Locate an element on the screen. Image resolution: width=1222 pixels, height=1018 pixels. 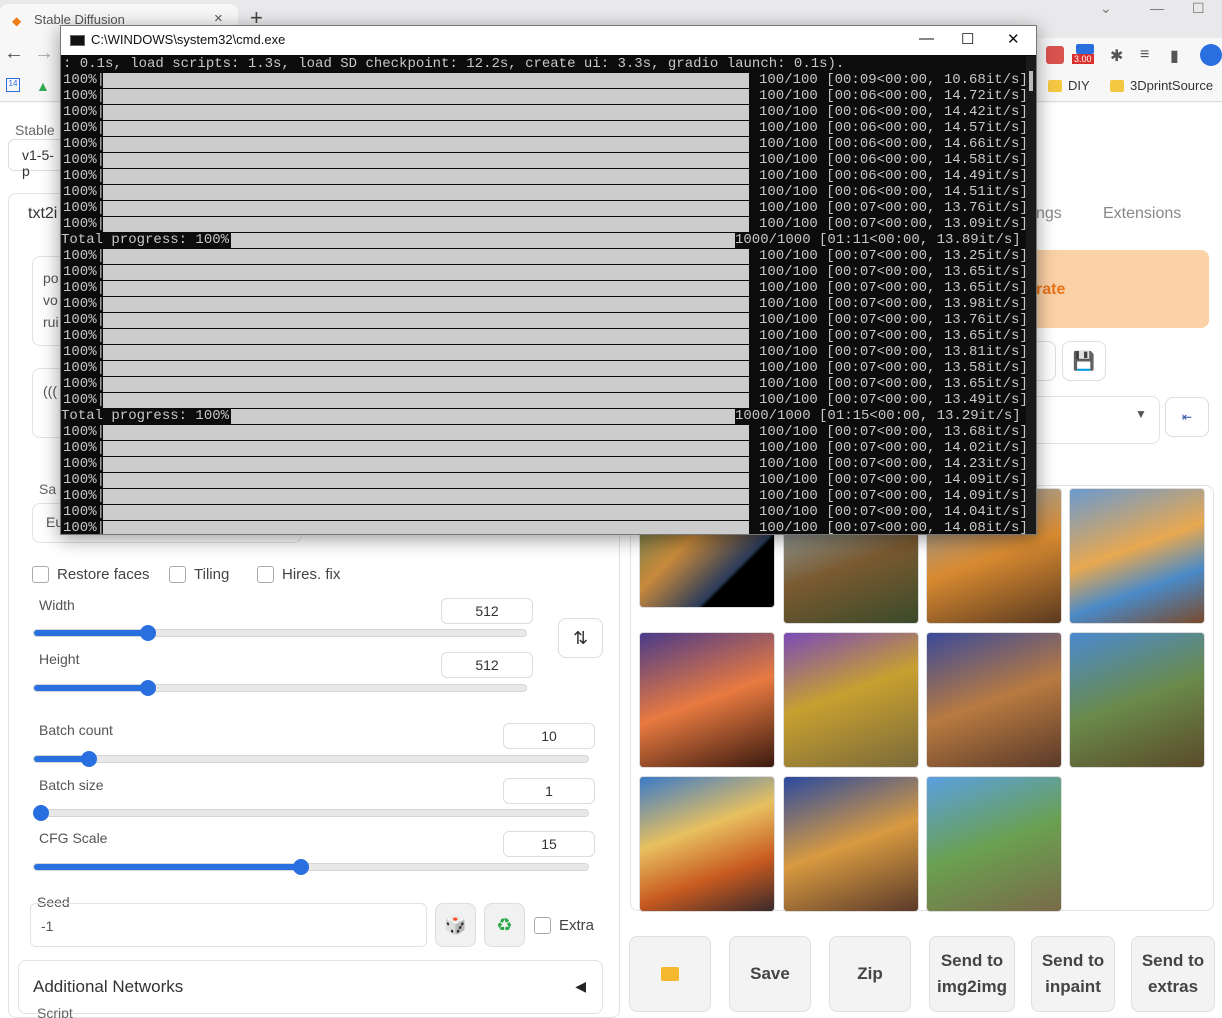
cmd-progress-line: 100%| 100/100 [00:07<00:00, 14.09it/s] is located at coordinates (544, 496).